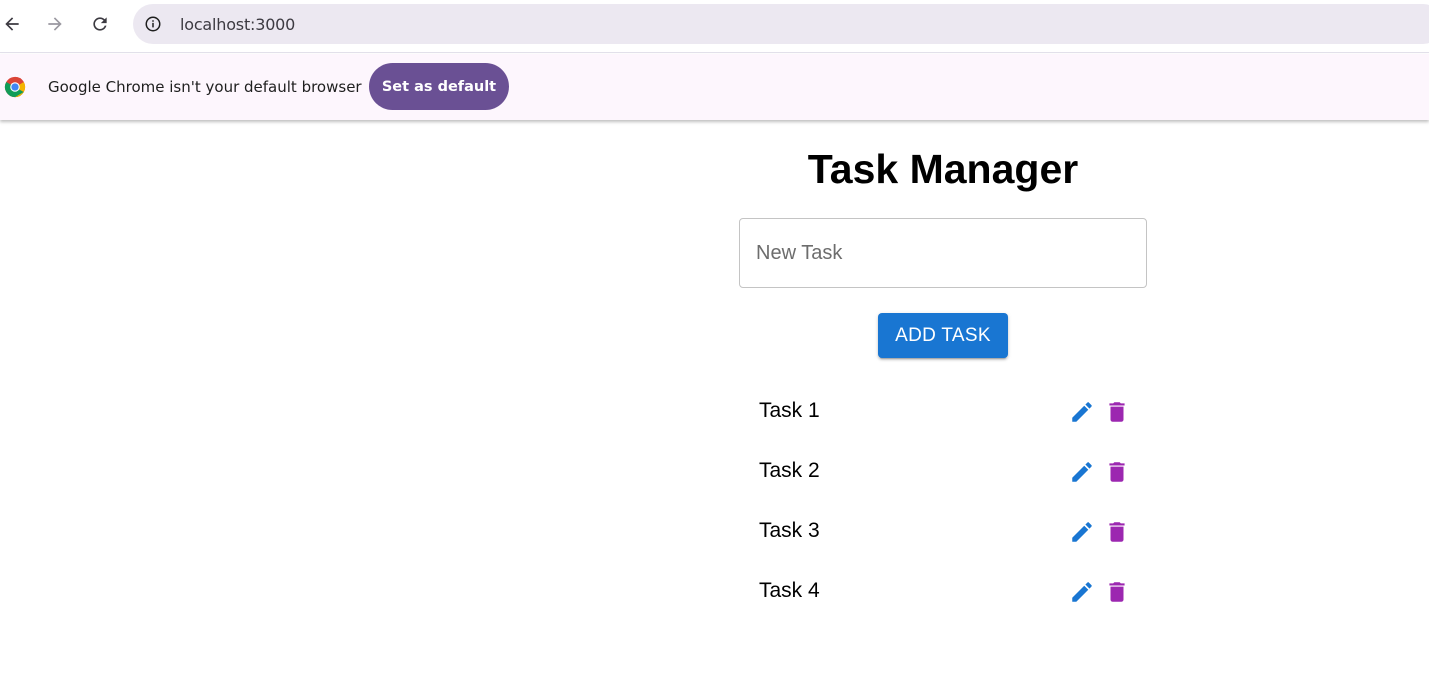 The height and width of the screenshot is (684, 1429). What do you see at coordinates (789, 410) in the screenshot?
I see `task-label: Task 1` at bounding box center [789, 410].